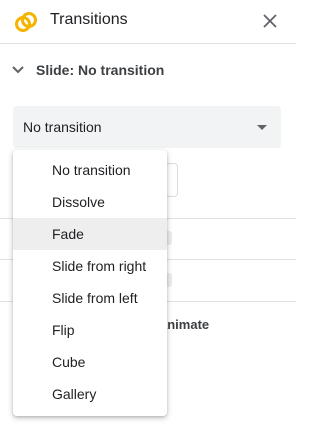 This screenshot has height=430, width=320. I want to click on option-slide-from-right: Slide from right, so click(90, 266).